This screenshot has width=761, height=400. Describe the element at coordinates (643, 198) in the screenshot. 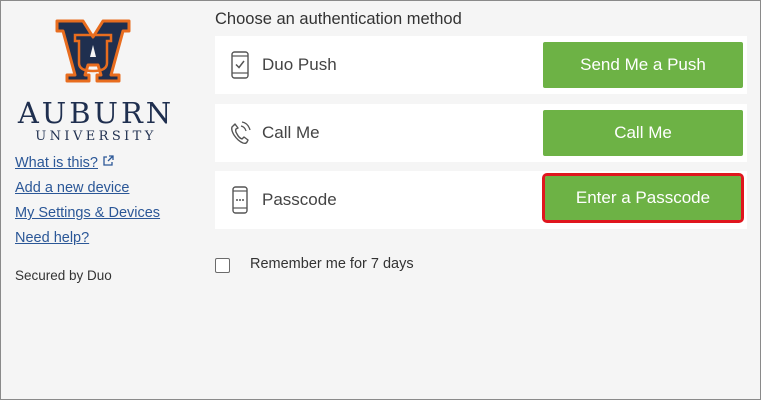

I see `enter-passcode-button: Enter a Passcode` at that location.